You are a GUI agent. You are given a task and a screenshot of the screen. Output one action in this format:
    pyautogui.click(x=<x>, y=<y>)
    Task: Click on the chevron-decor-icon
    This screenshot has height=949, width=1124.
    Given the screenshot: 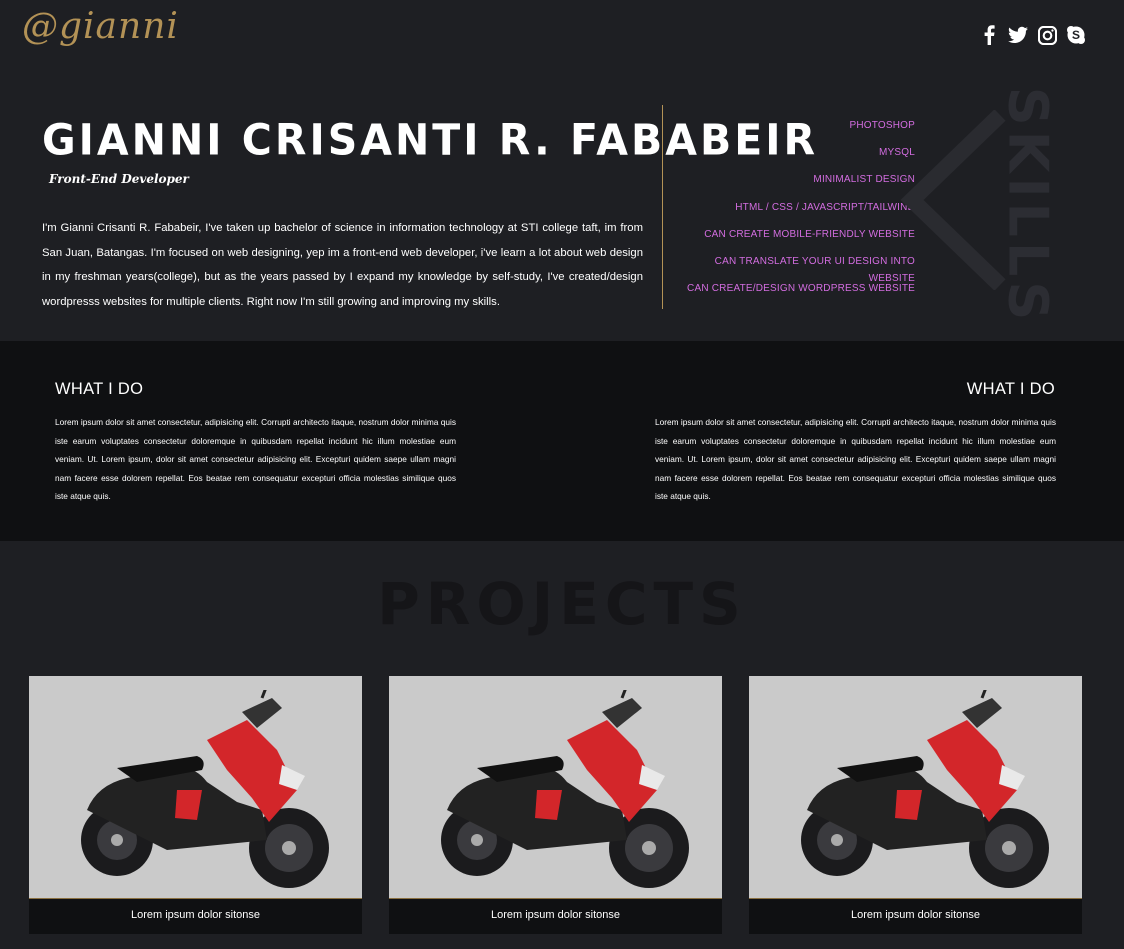 What is the action you would take?
    pyautogui.click(x=953, y=200)
    